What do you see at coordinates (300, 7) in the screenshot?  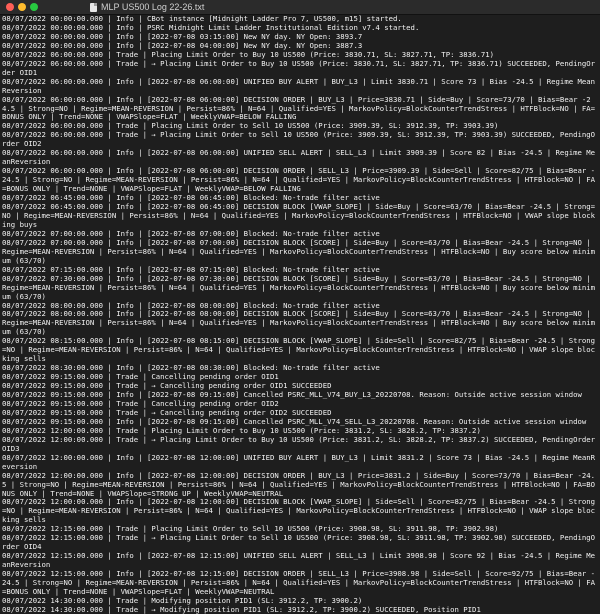 I see `title-bar: MLP US500 Log 22-26.txt` at bounding box center [300, 7].